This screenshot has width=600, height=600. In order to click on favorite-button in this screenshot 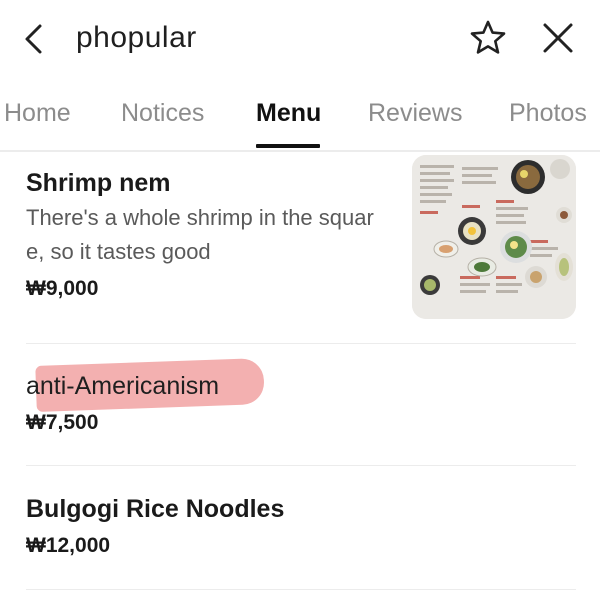, I will do `click(488, 38)`.